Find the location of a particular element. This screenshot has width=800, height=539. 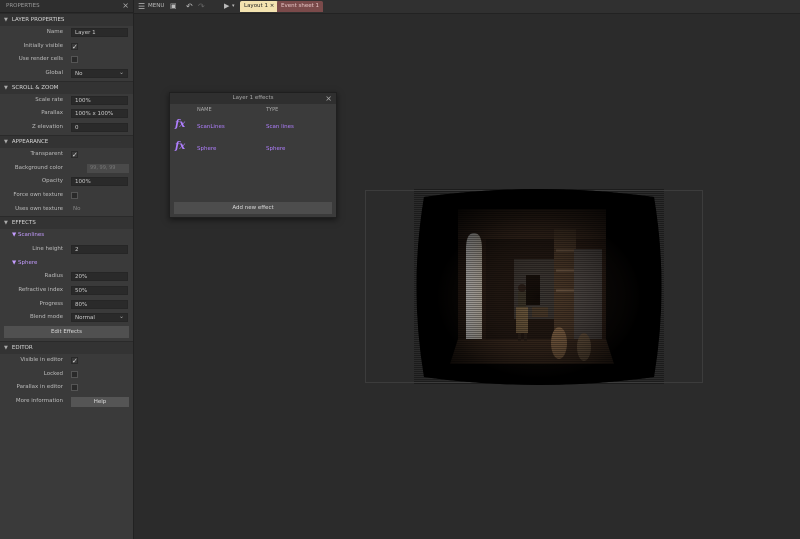

section-effects: ▼ EFFECTS is located at coordinates (66, 223).